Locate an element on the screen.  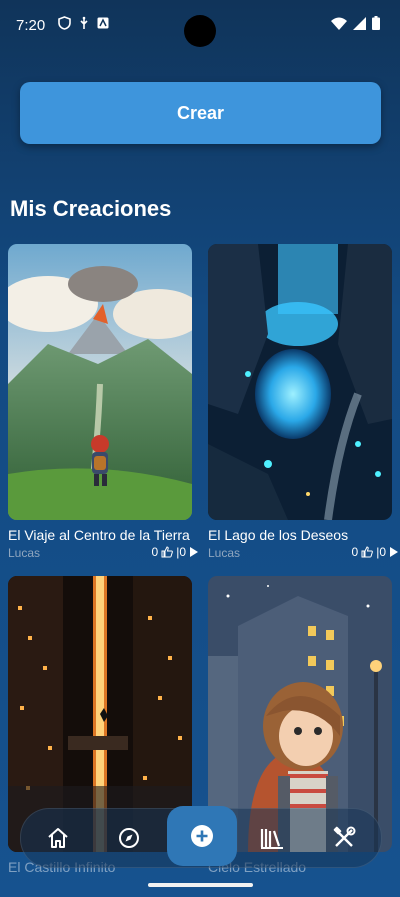
nav-tools is located at coordinates (344, 838).